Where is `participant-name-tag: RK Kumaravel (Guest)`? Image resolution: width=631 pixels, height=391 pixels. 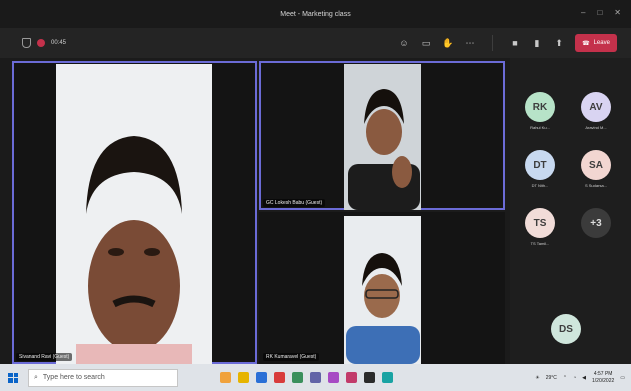 participant-name-tag: RK Kumaravel (Guest) is located at coordinates (291, 357).